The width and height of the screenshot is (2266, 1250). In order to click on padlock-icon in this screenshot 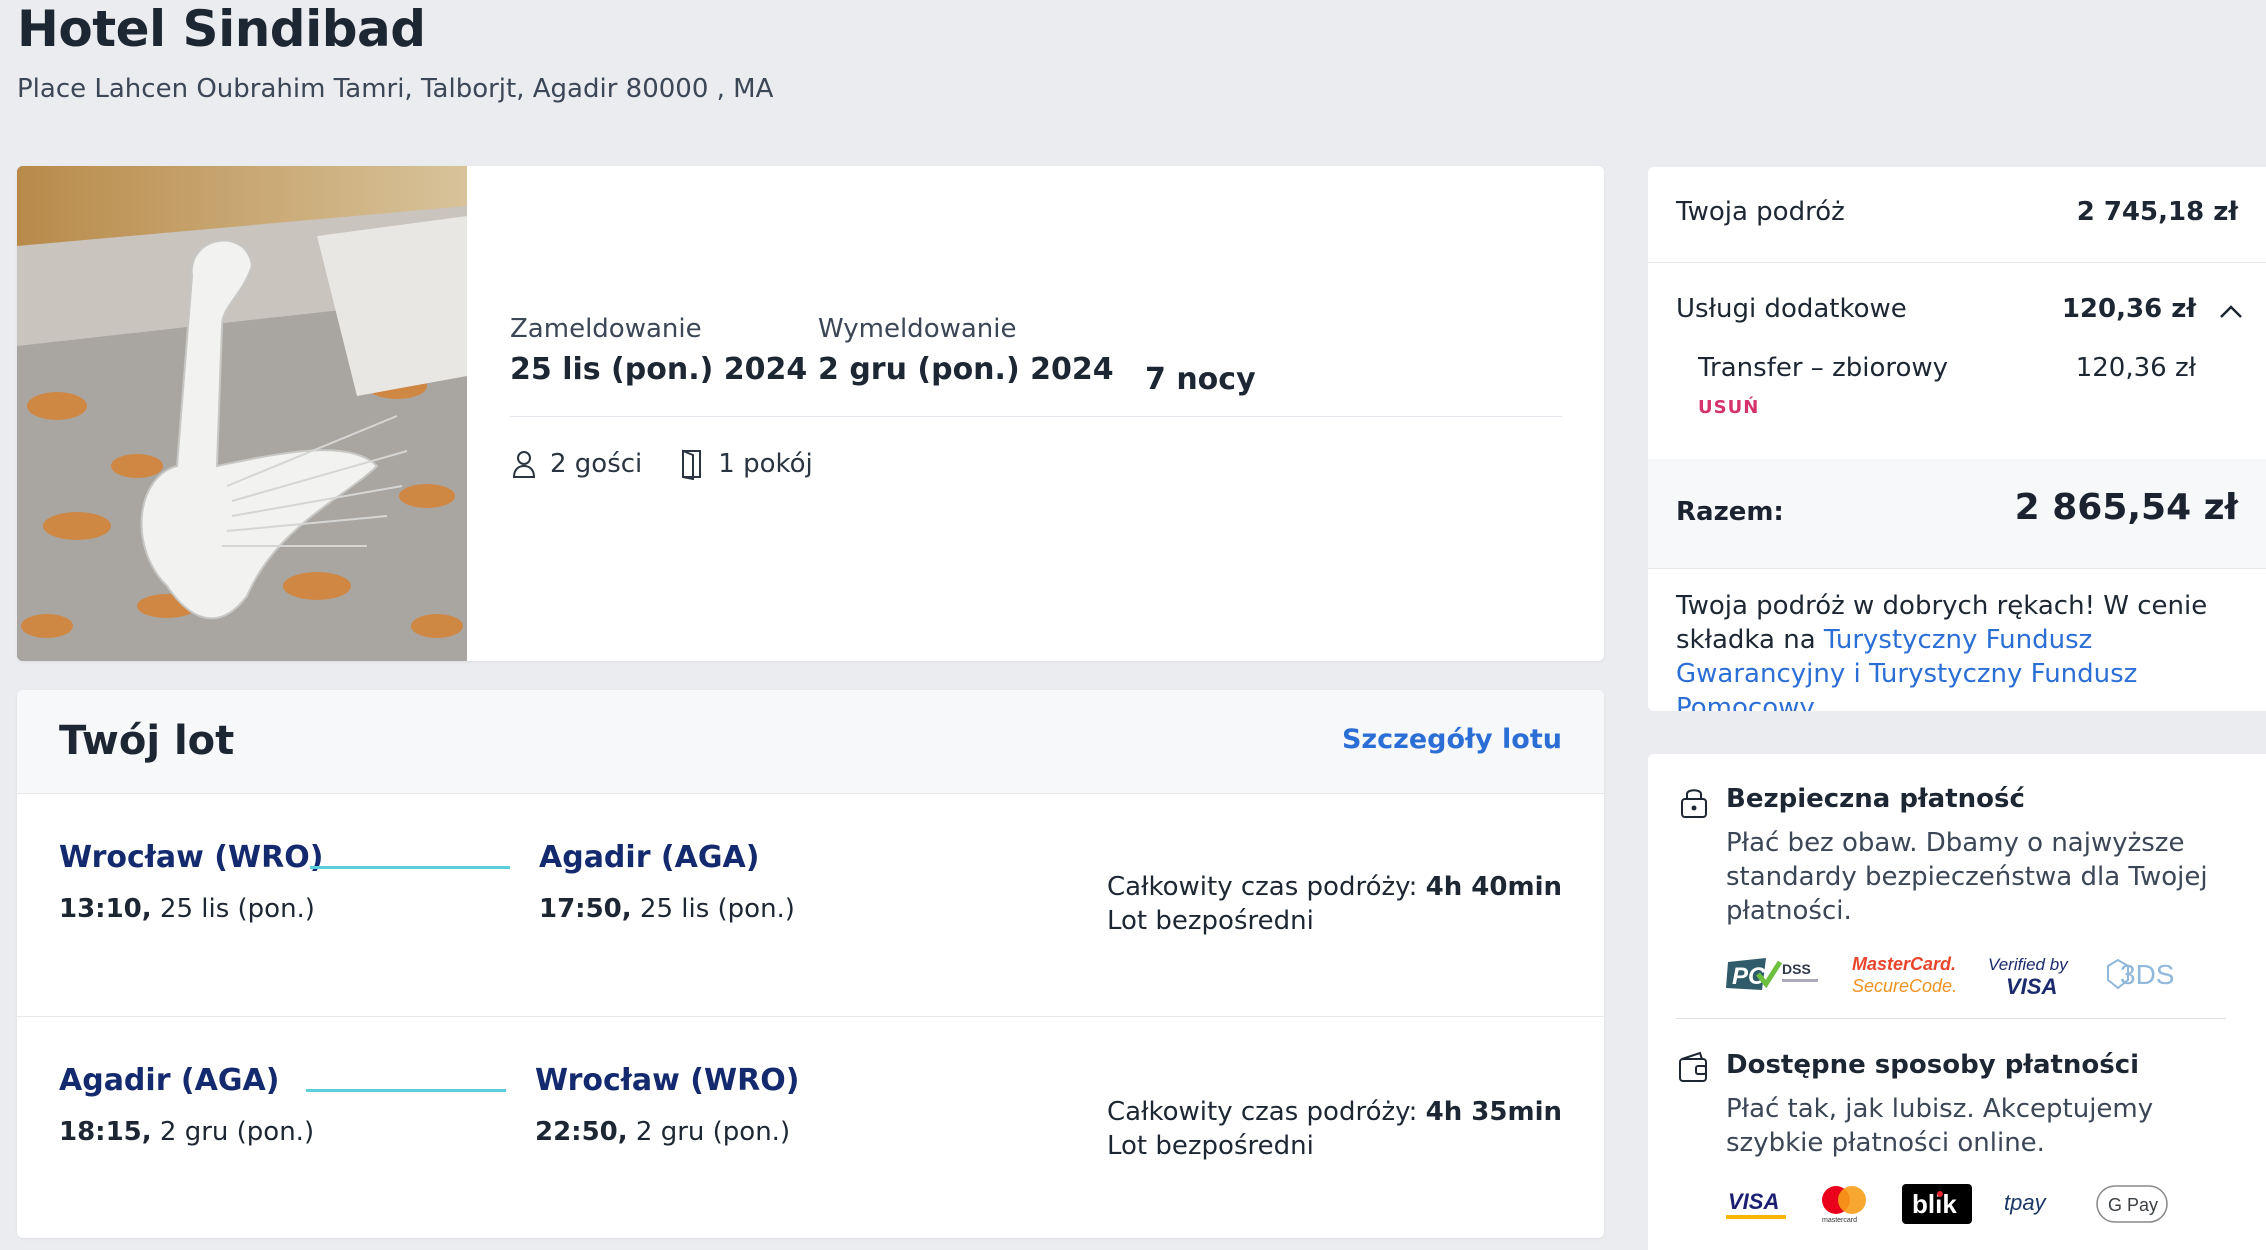, I will do `click(1694, 803)`.